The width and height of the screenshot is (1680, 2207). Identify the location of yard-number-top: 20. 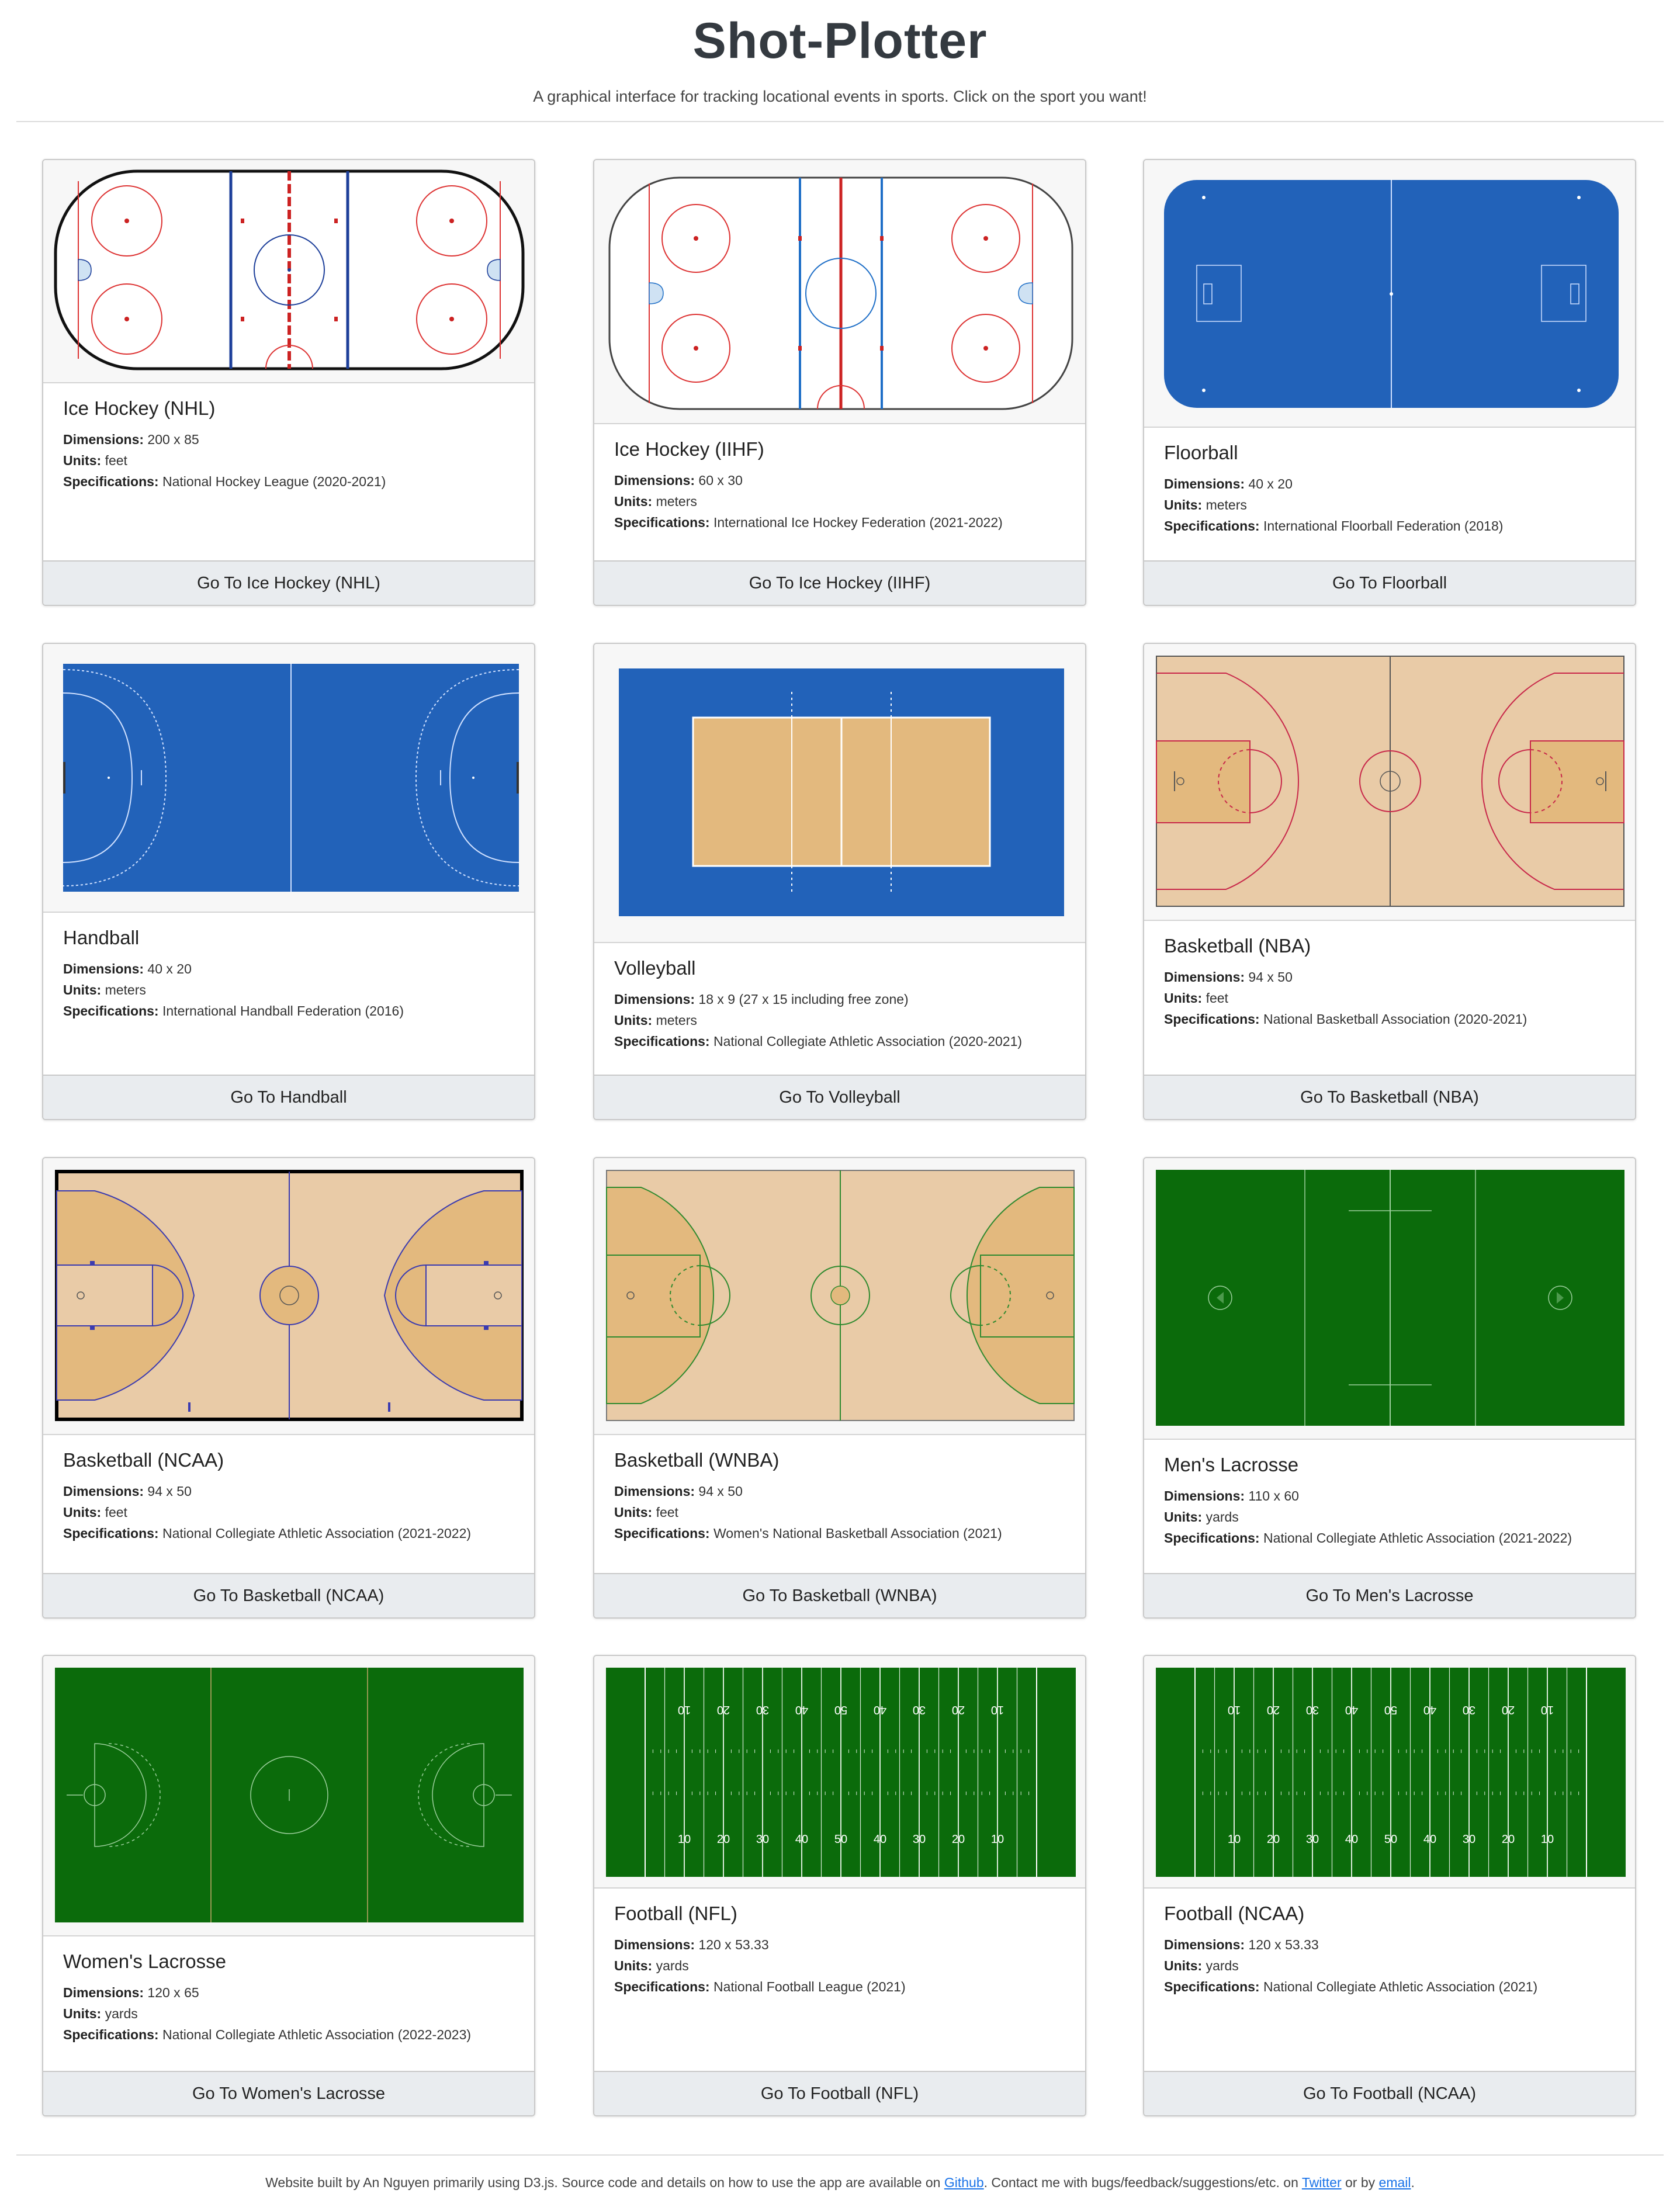
(723, 1710).